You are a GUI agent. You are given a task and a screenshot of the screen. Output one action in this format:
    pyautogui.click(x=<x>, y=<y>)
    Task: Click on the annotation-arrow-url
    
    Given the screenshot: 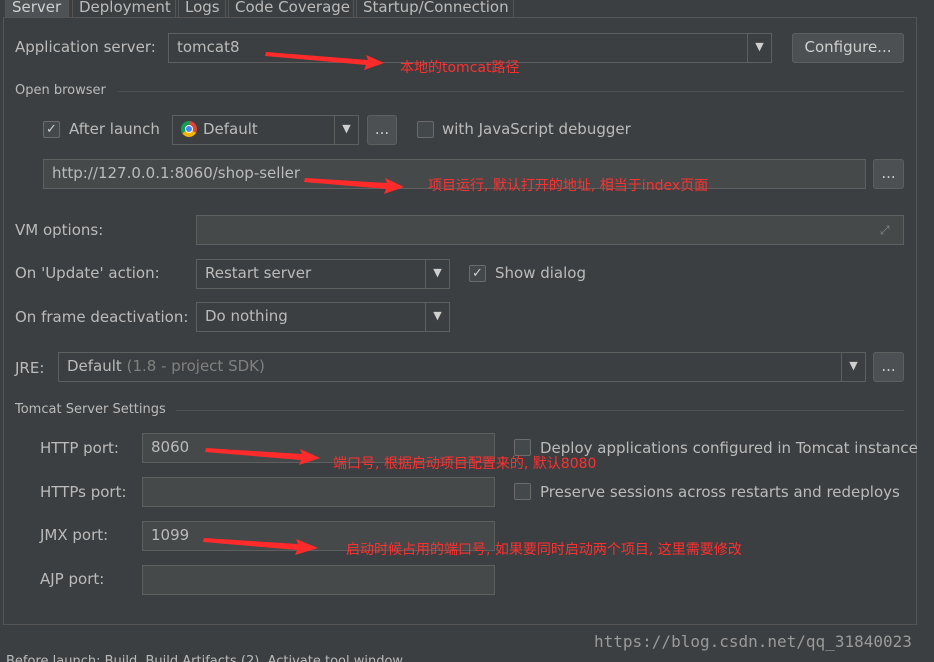 What is the action you would take?
    pyautogui.click(x=354, y=186)
    